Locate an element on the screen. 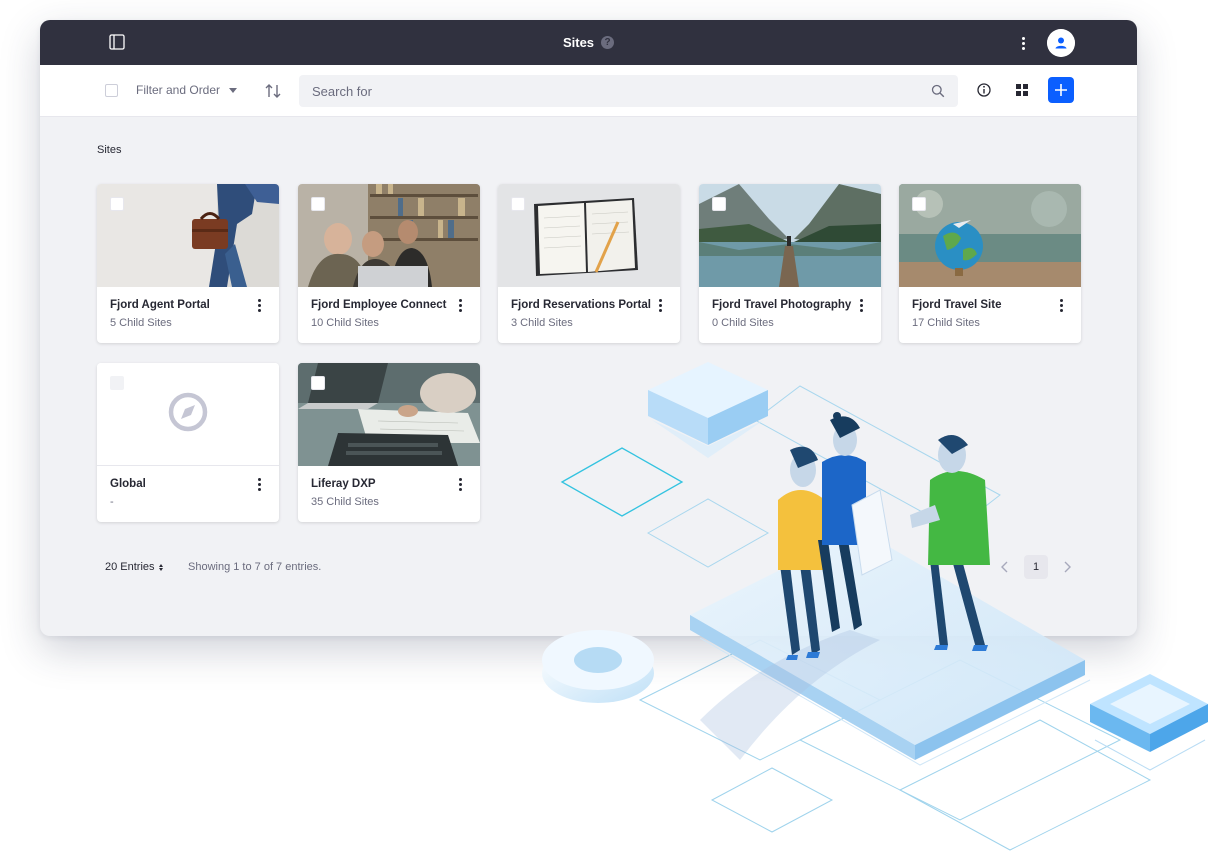  site-card: Fjord Agent Portal 5 Child Sites is located at coordinates (188, 263).